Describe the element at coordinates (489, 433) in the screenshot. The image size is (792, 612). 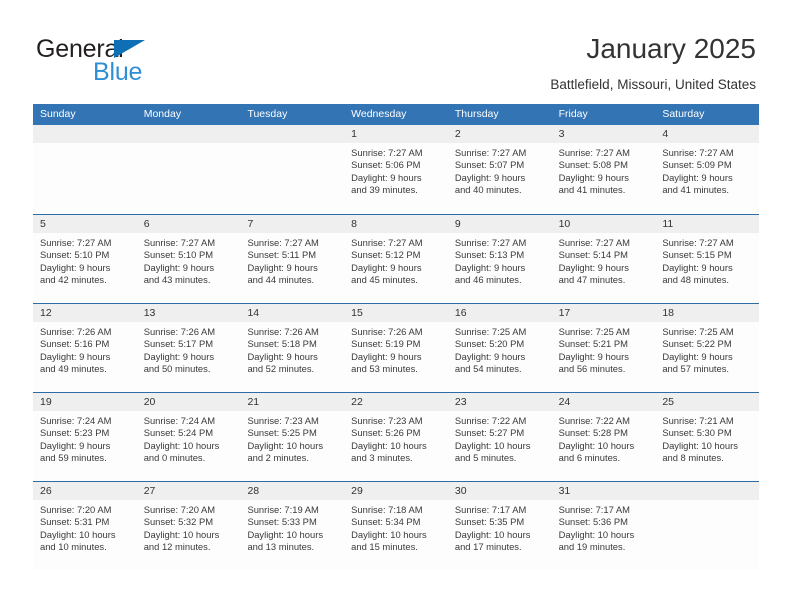
I see `sunset-text: Sunset: 5:27 PM` at that location.